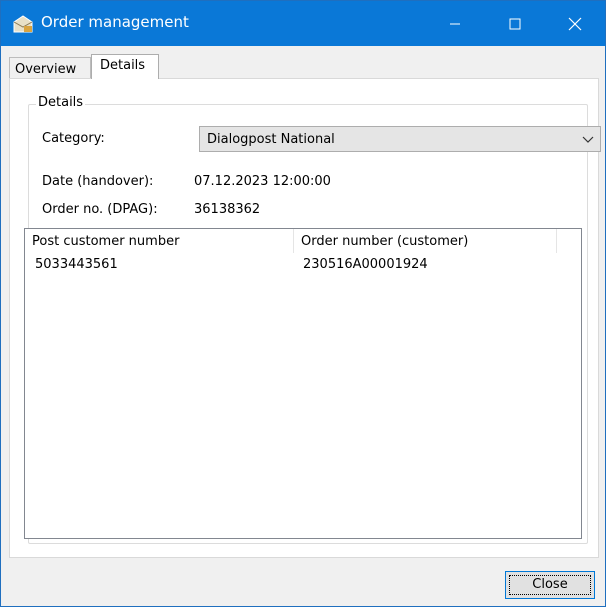 The width and height of the screenshot is (606, 607). I want to click on minimize-icon, so click(455, 23).